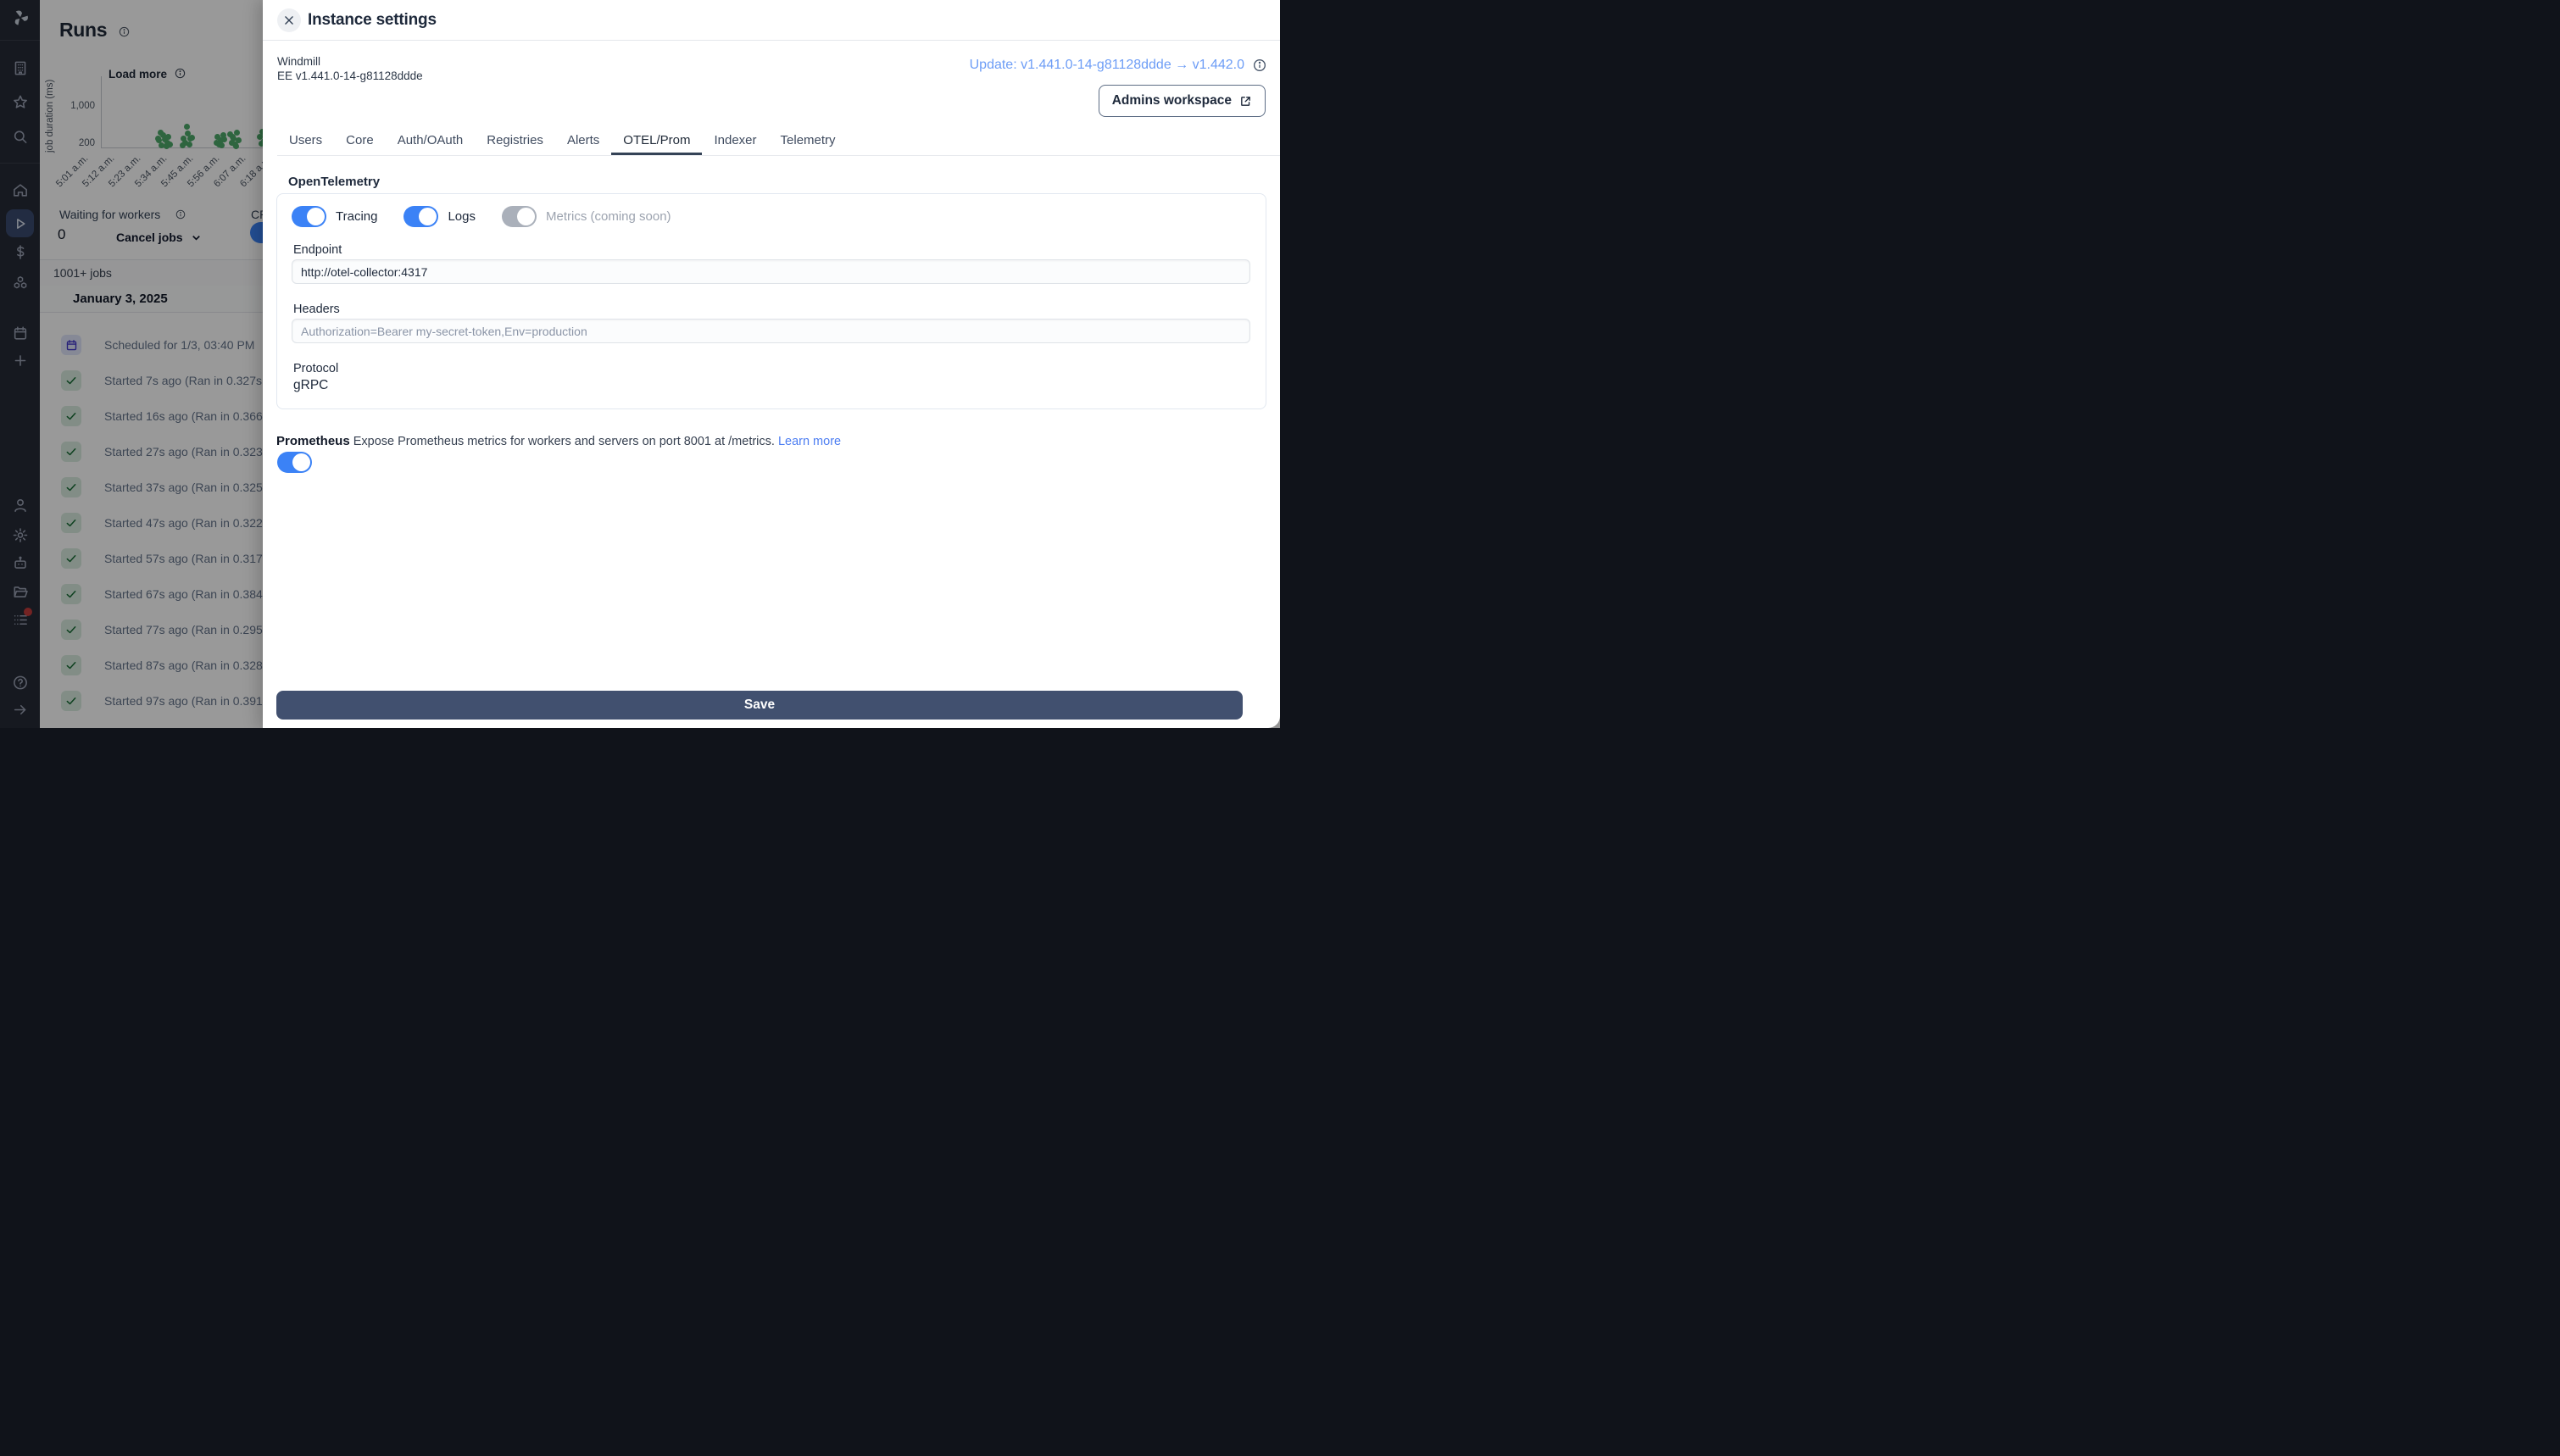 This screenshot has width=2560, height=1456. What do you see at coordinates (313, 441) in the screenshot?
I see `prometheus-heading: Prometheus` at bounding box center [313, 441].